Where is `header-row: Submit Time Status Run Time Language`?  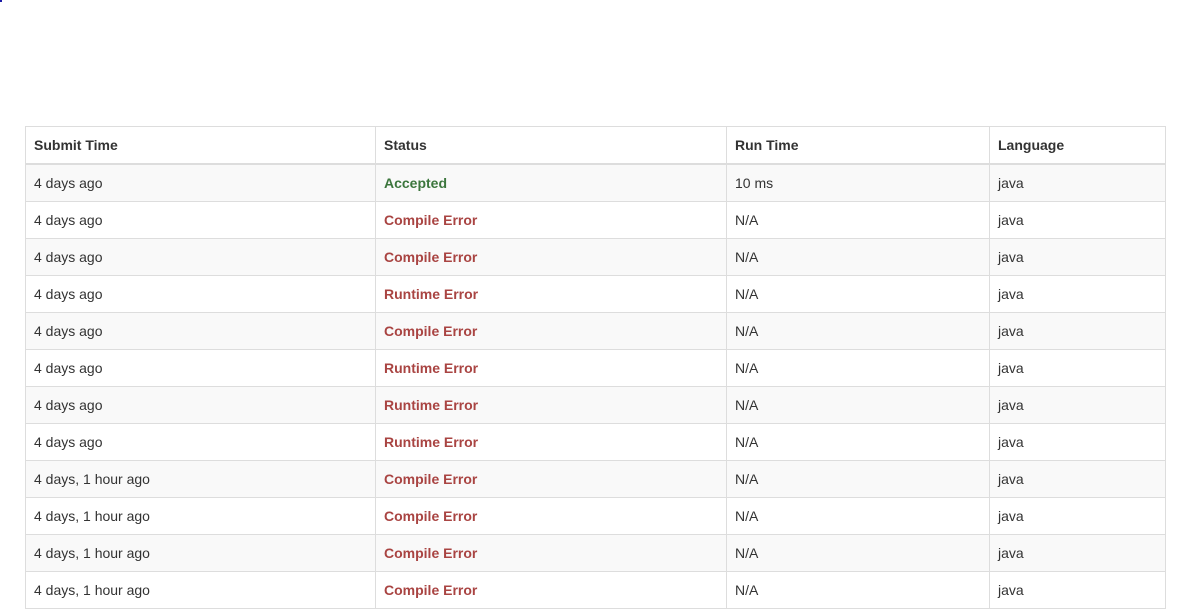
header-row: Submit Time Status Run Time Language is located at coordinates (595, 145).